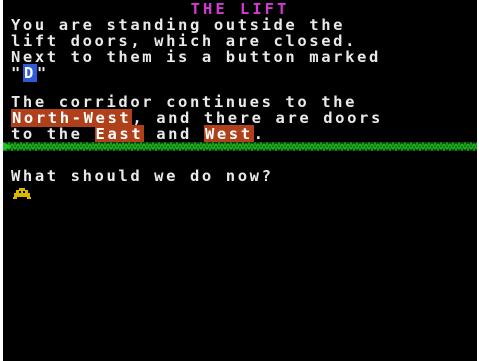 The image size is (479, 361). What do you see at coordinates (53, 134) in the screenshot?
I see `exits-line-3-prefix: to the` at bounding box center [53, 134].